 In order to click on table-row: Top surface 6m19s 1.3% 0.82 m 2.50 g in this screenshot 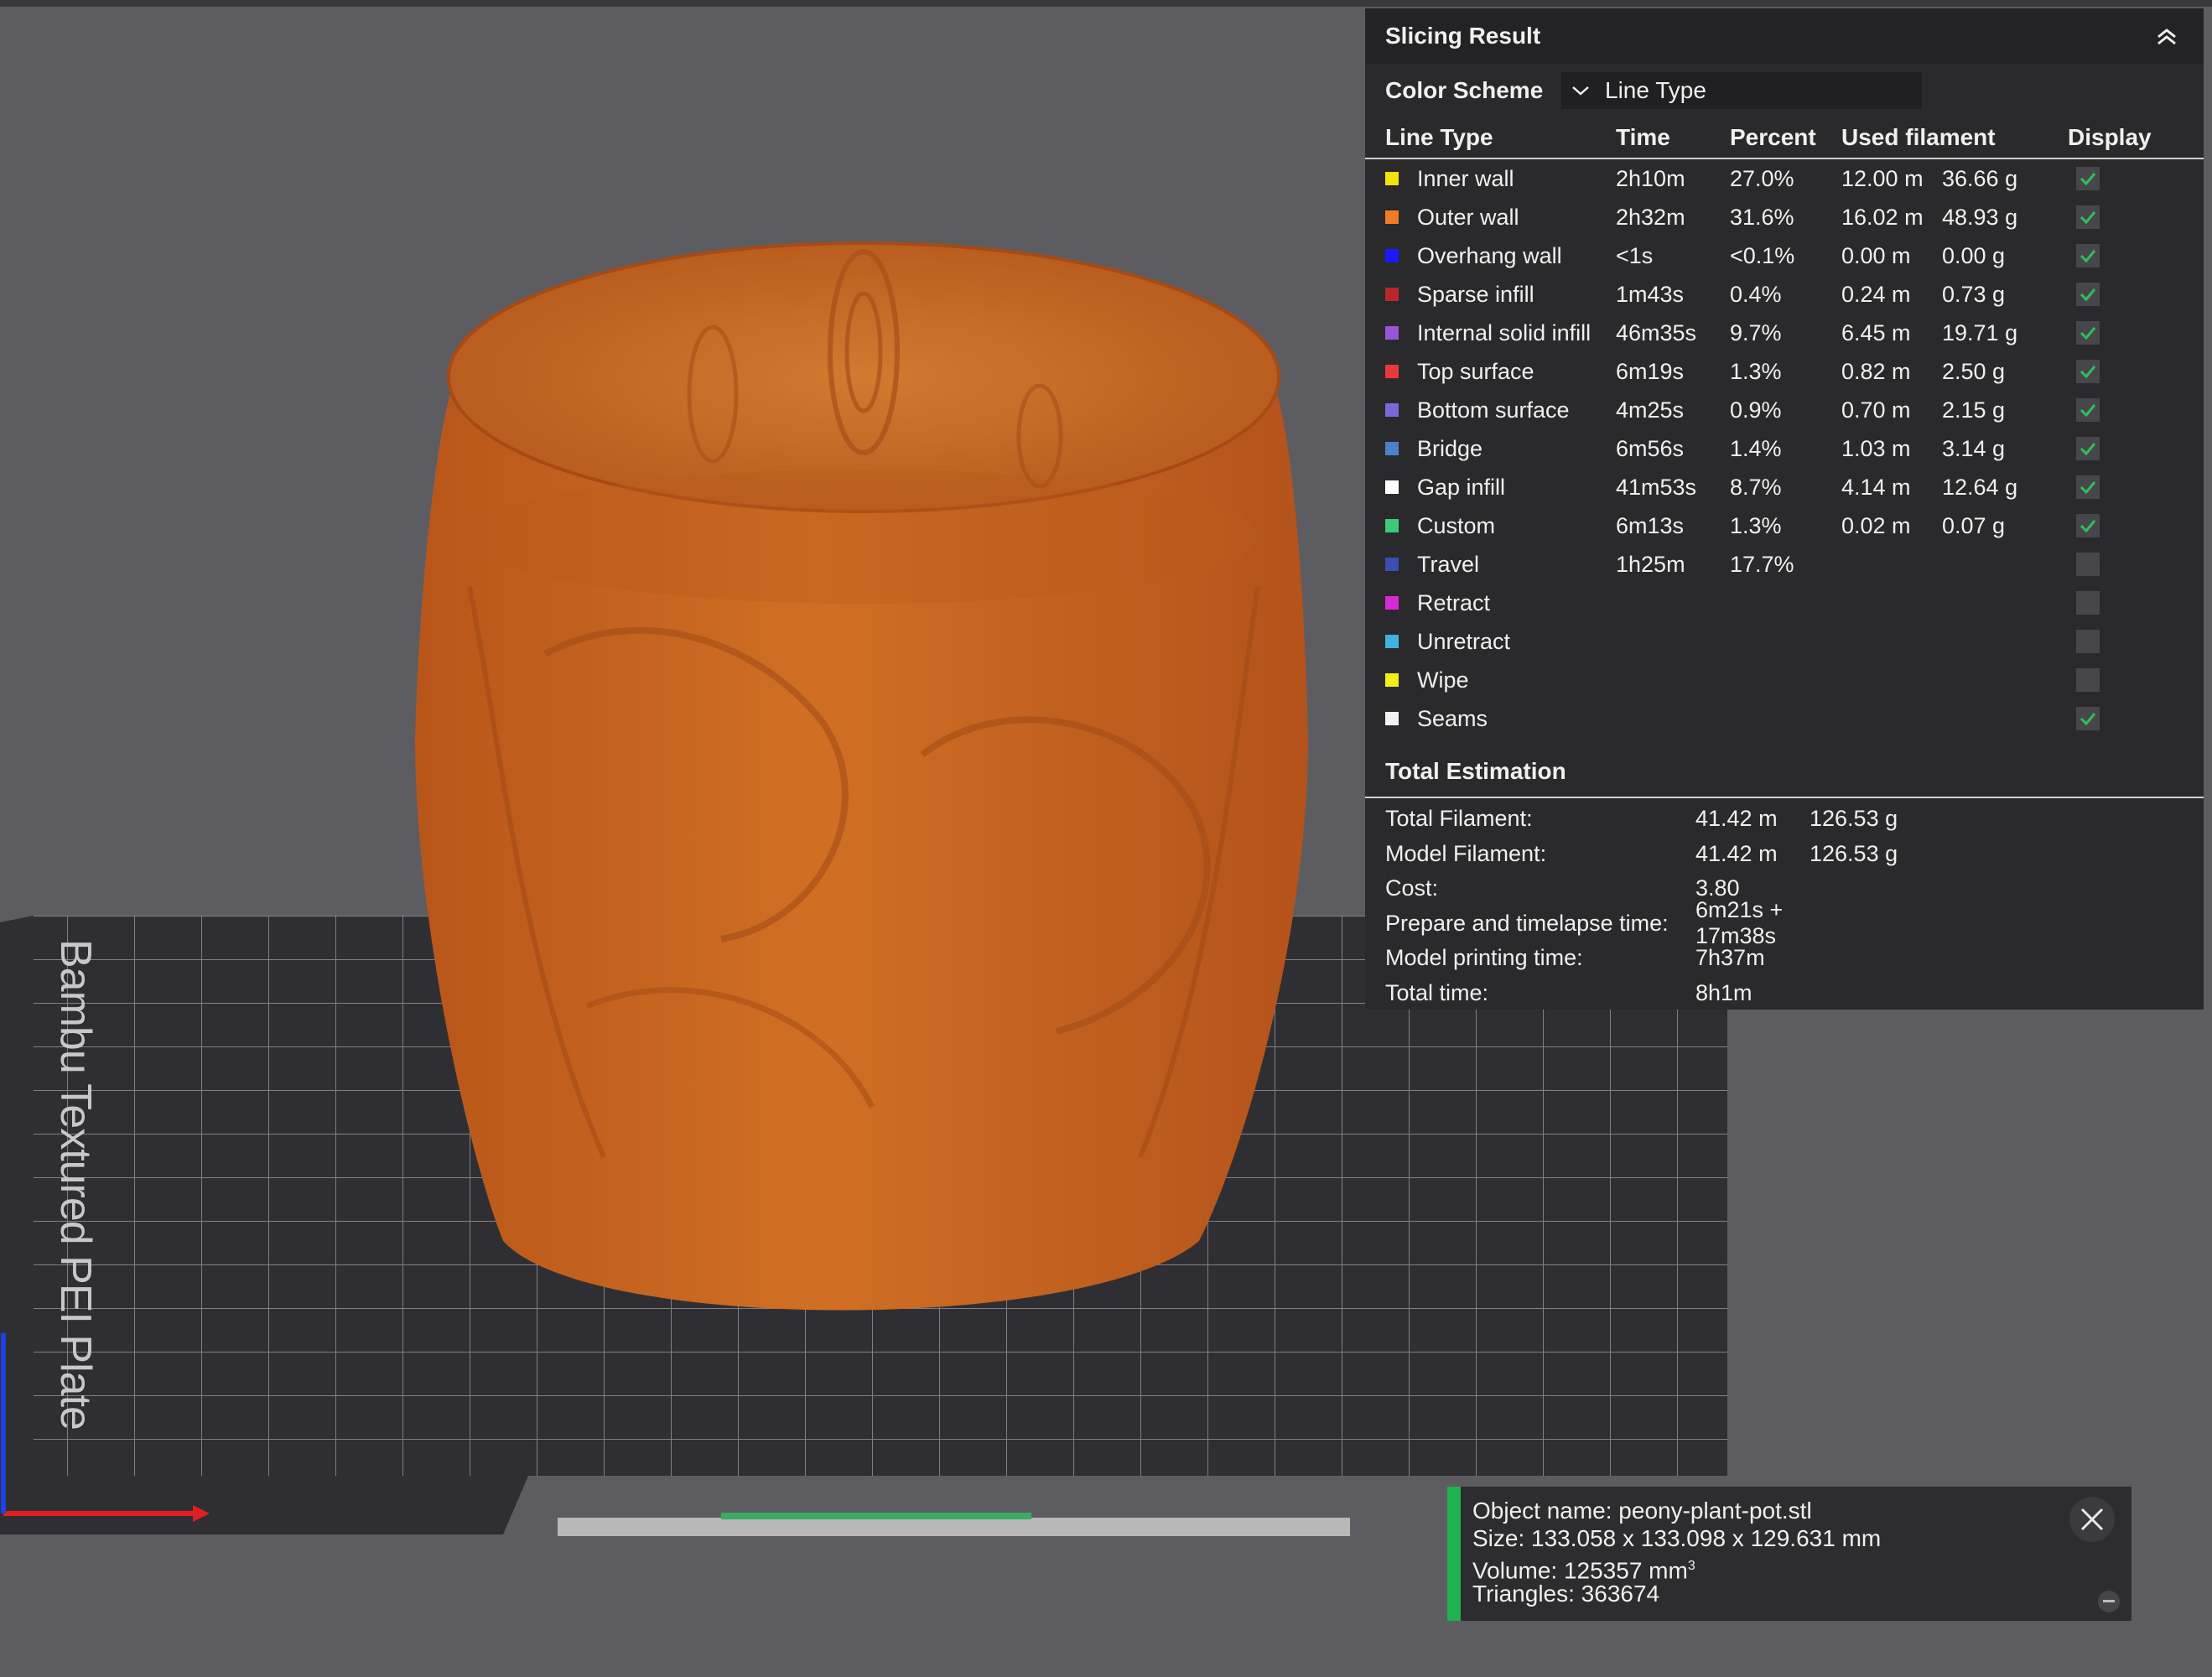, I will do `click(1785, 371)`.